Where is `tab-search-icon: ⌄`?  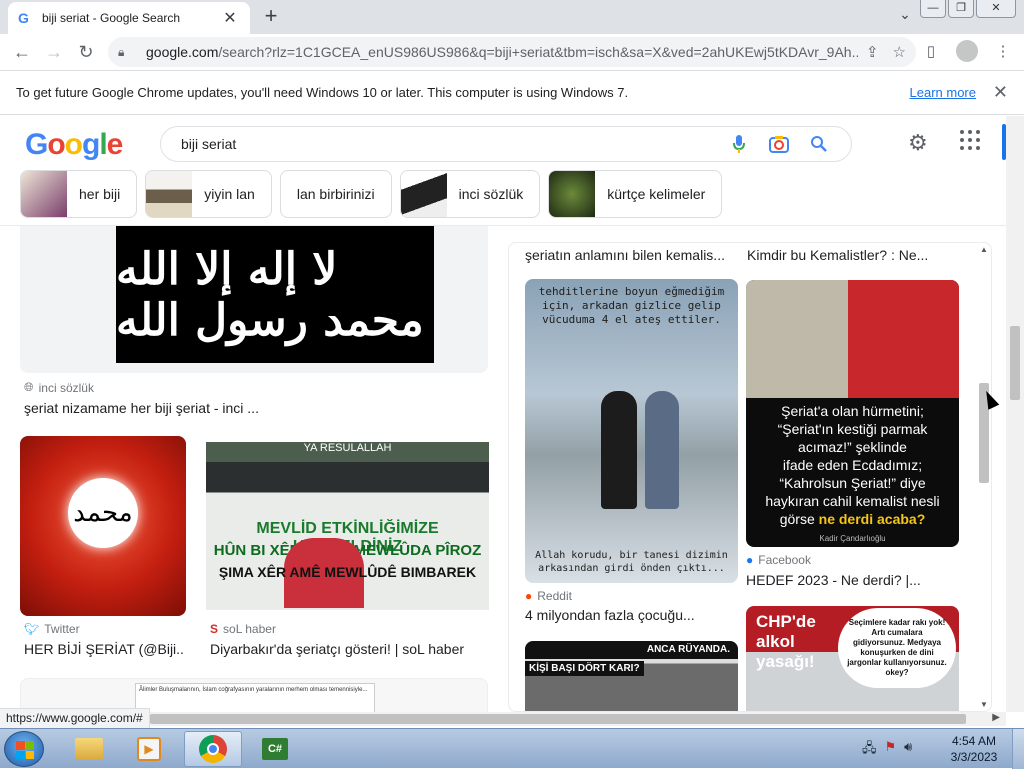
tab-search-icon: ⌄ is located at coordinates (905, 17).